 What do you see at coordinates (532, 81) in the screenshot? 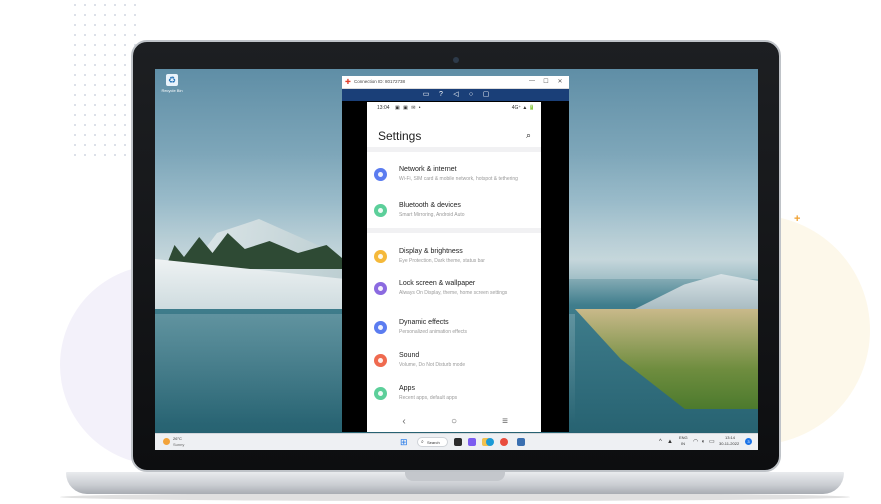
I see `minimize-button: —` at bounding box center [532, 81].